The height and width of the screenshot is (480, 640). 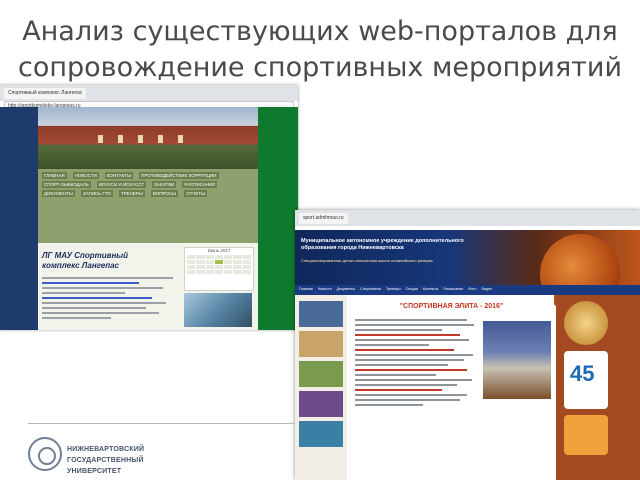 I want to click on right-sidebar: 45, so click(x=598, y=387).